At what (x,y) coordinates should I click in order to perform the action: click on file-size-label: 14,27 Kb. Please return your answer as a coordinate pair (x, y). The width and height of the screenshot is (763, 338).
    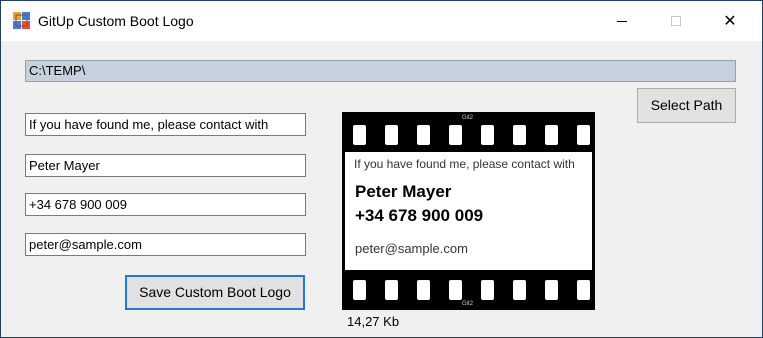
    Looking at the image, I should click on (373, 321).